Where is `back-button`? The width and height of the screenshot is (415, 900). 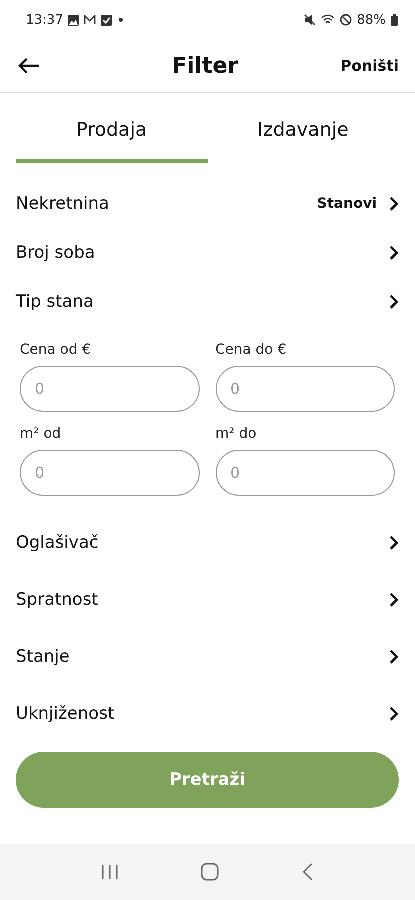 back-button is located at coordinates (29, 66).